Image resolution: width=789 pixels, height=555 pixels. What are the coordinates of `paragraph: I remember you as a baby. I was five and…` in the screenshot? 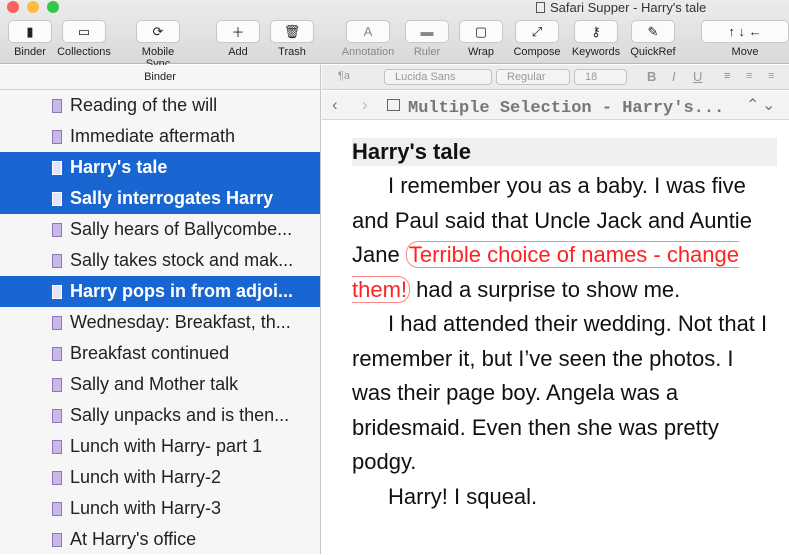 It's located at (552, 238).